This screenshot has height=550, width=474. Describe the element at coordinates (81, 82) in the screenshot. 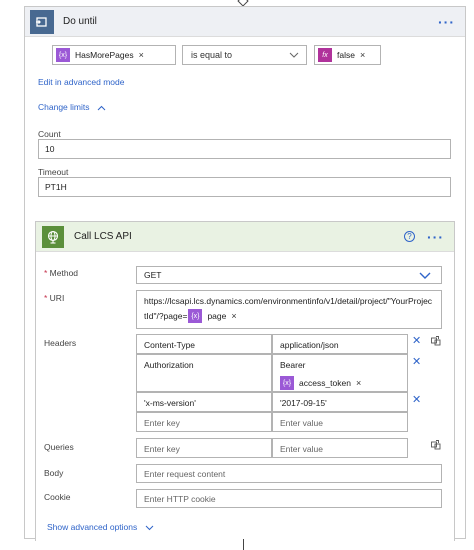

I see `edit-advanced-link: Edit in advanced mode` at that location.